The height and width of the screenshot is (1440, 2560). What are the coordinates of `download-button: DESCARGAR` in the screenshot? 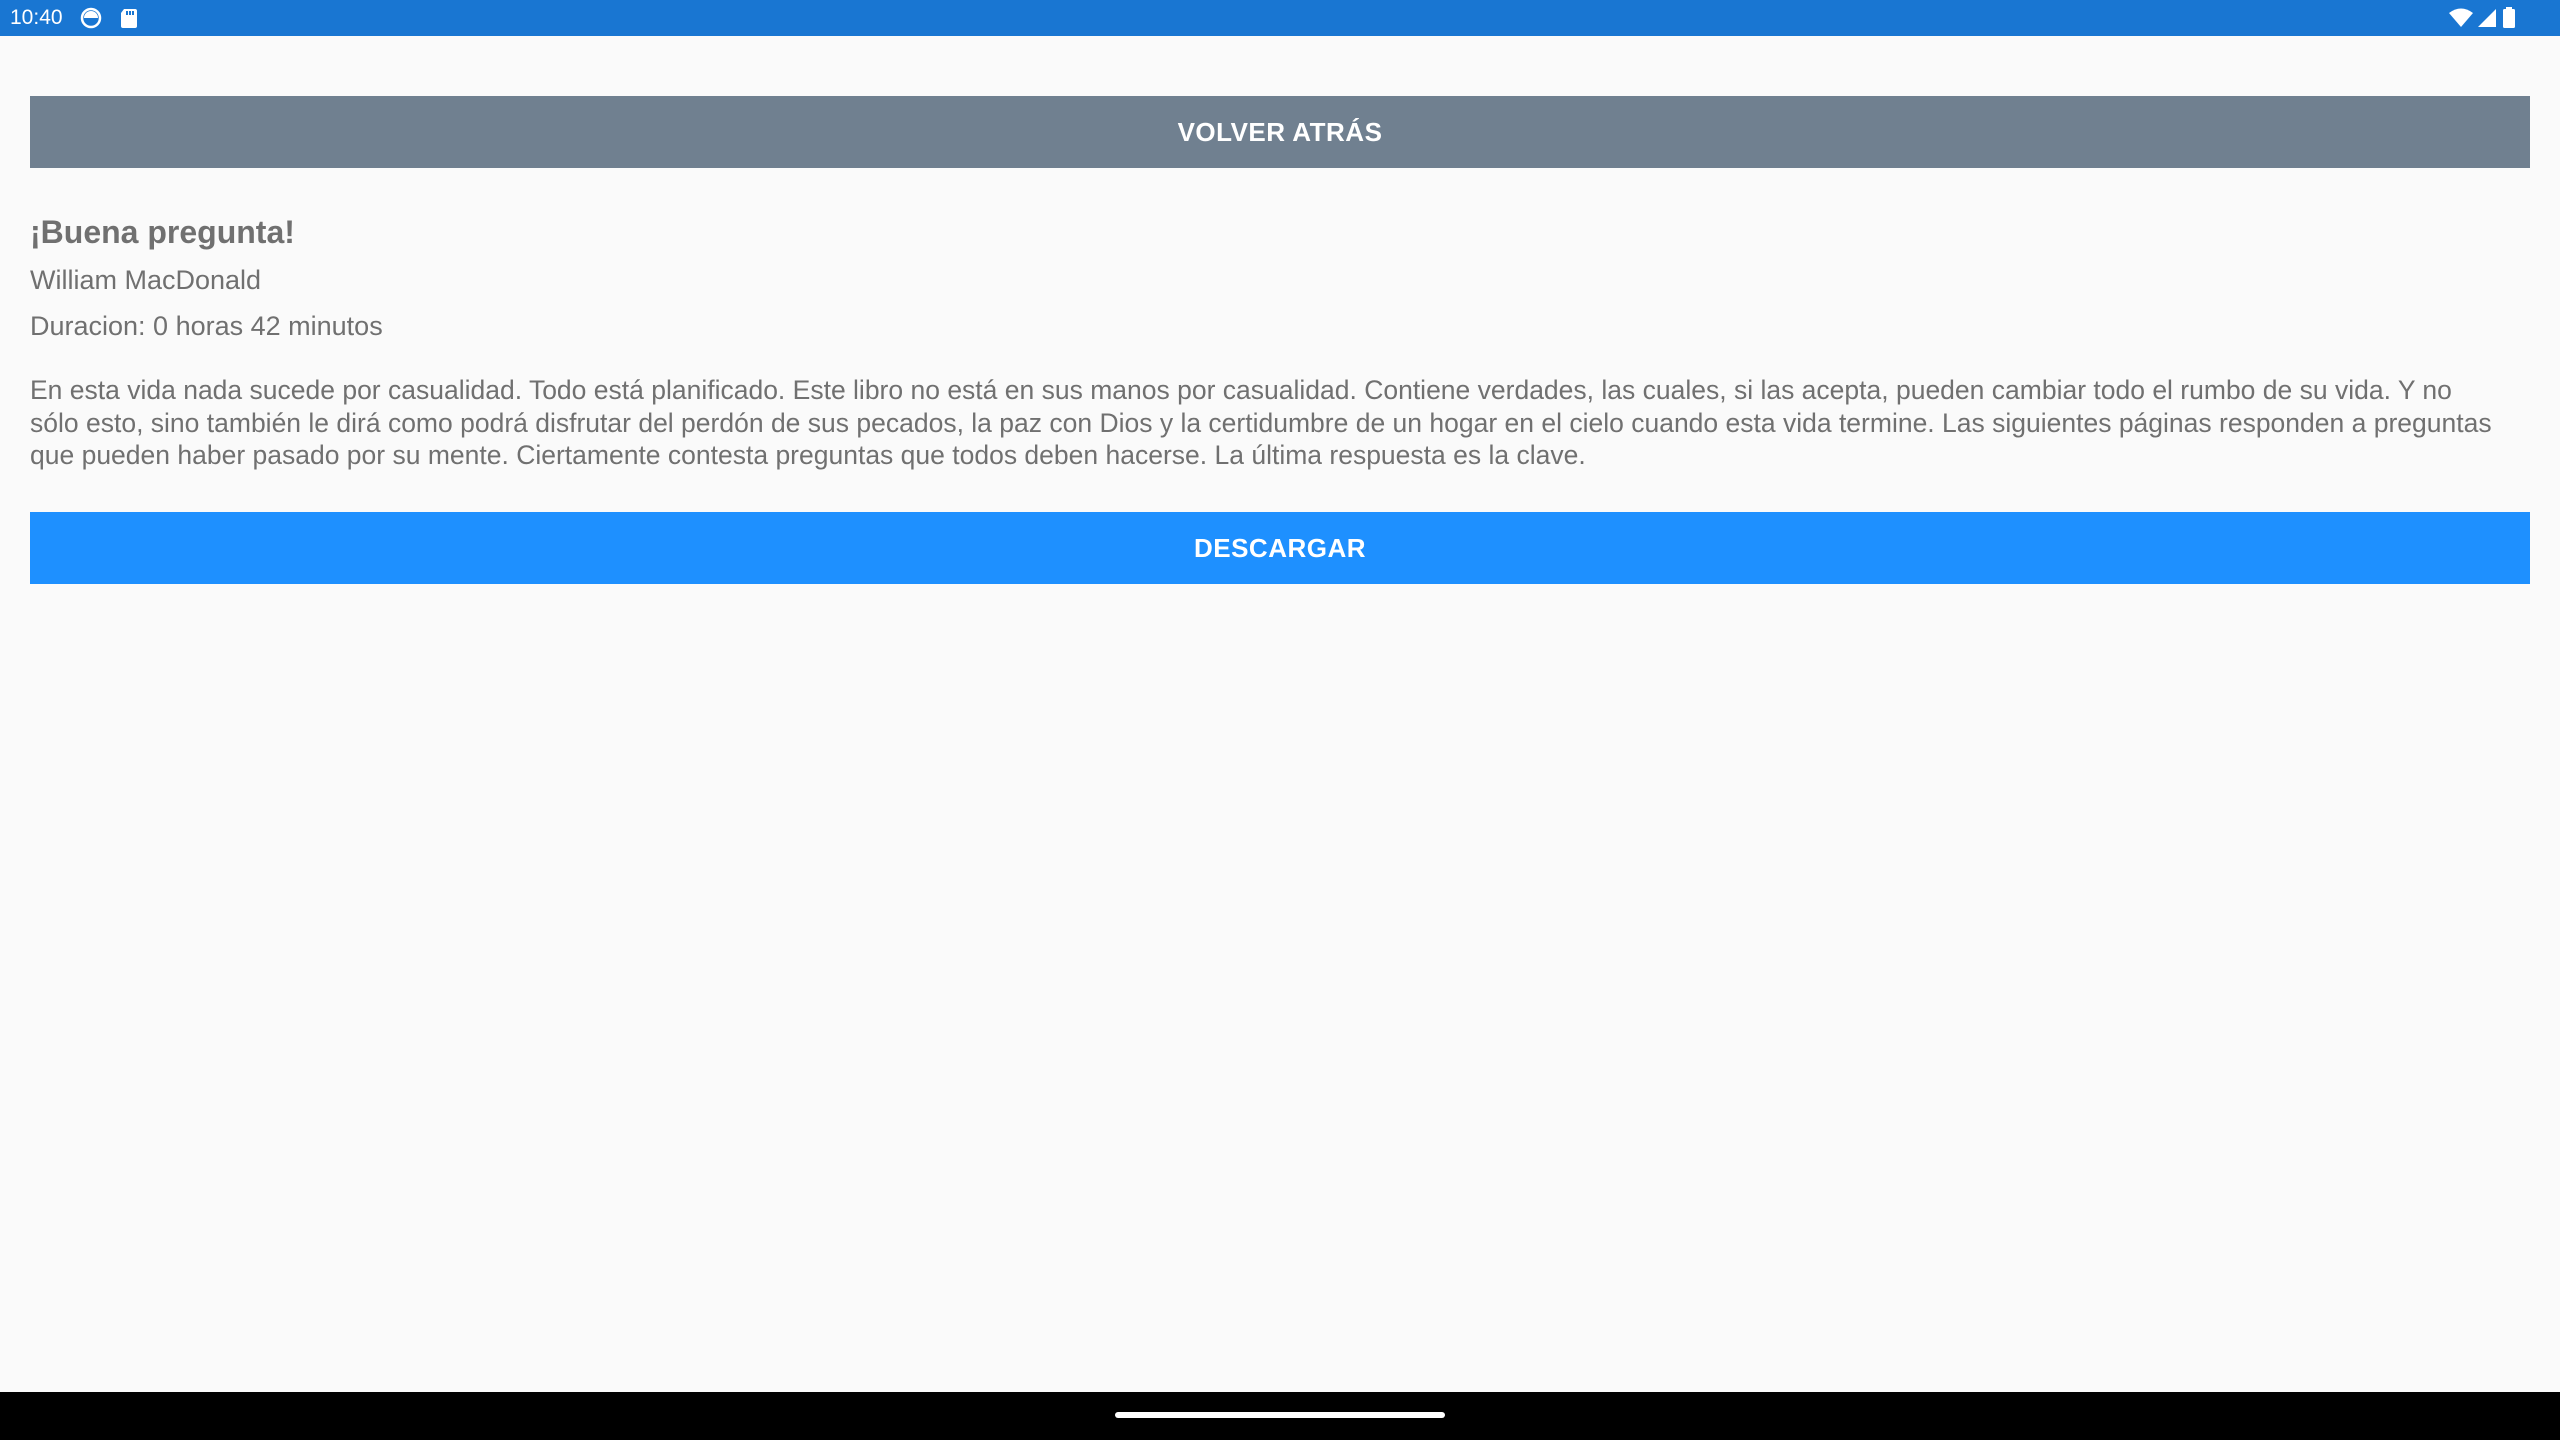 It's located at (1280, 547).